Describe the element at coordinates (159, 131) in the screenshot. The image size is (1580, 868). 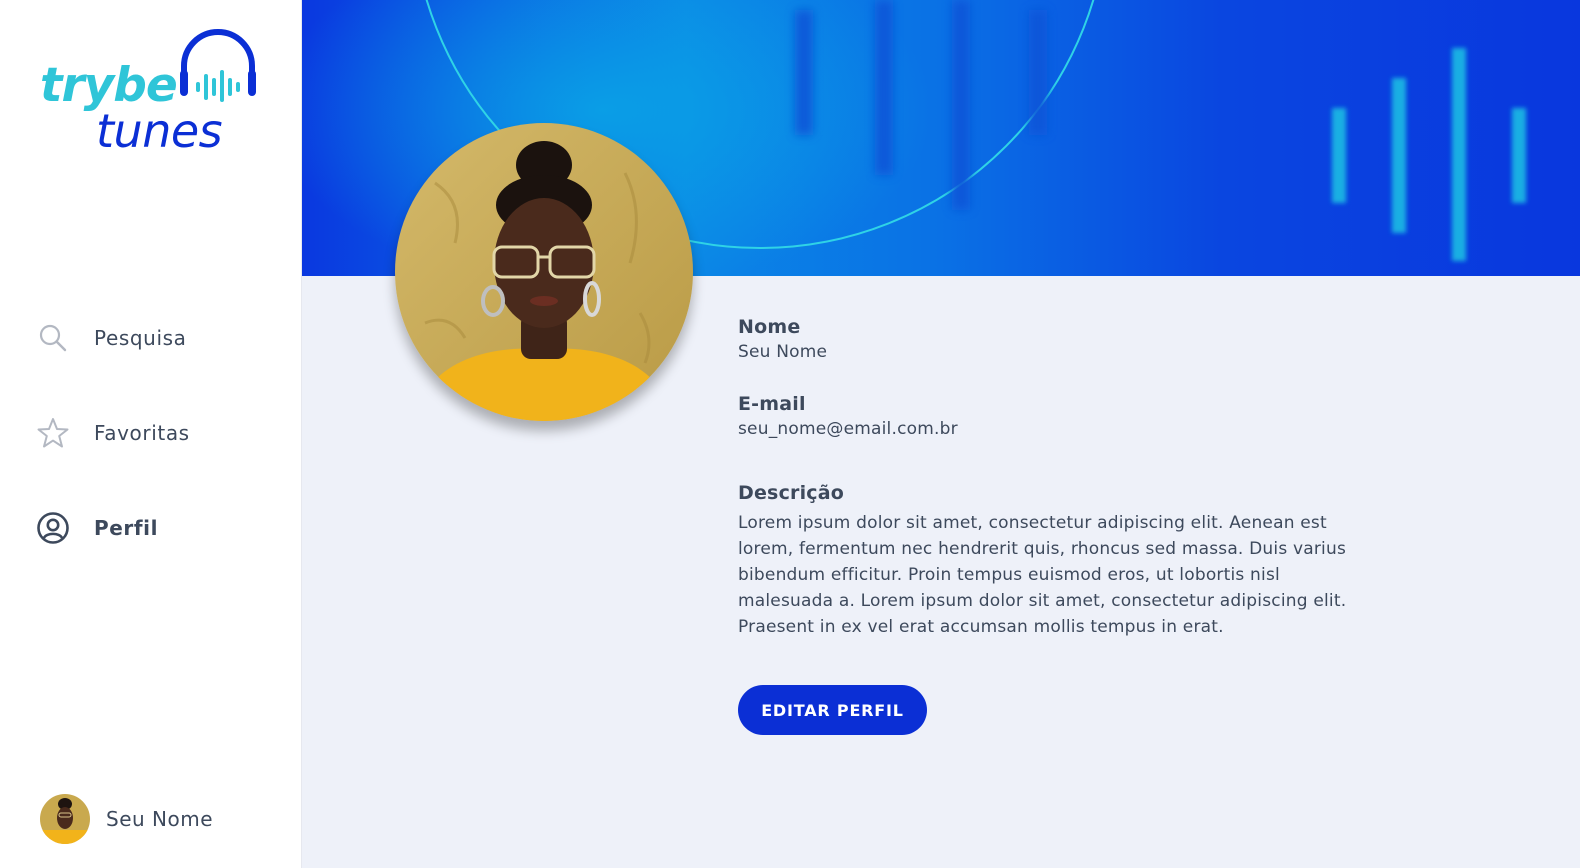
I see `logo-text-tunes: tunes` at that location.